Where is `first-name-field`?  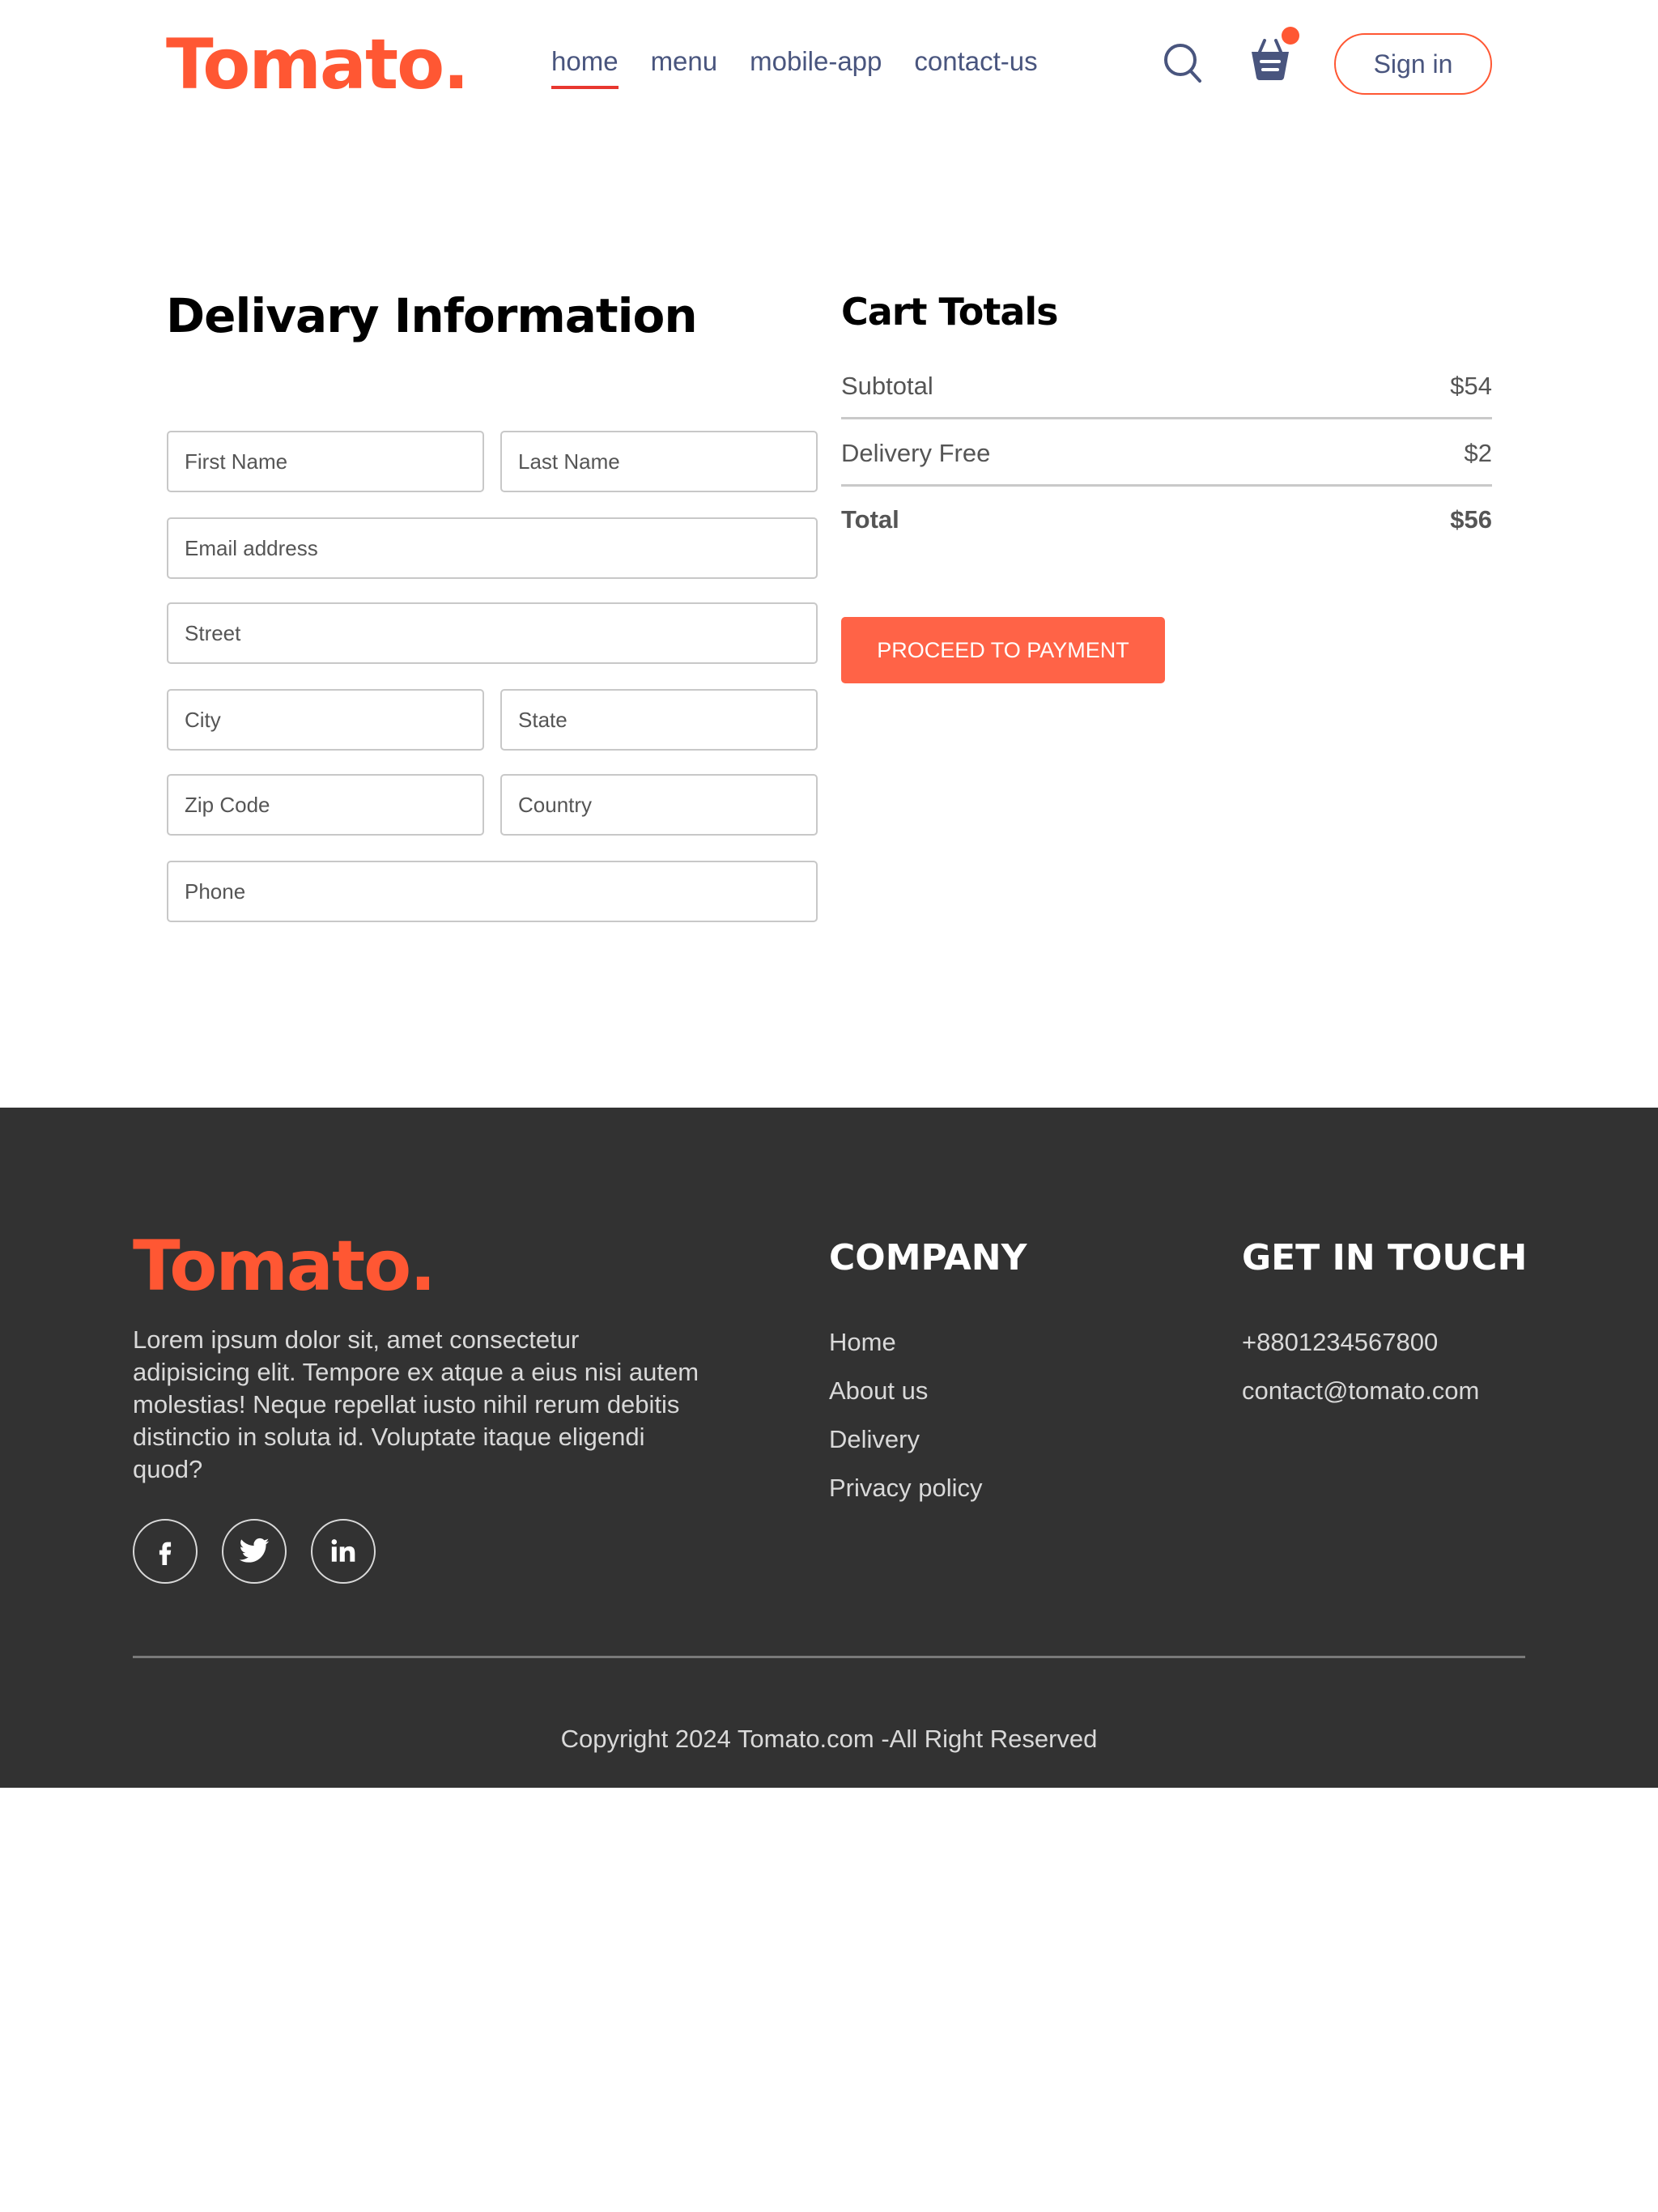
first-name-field is located at coordinates (325, 462).